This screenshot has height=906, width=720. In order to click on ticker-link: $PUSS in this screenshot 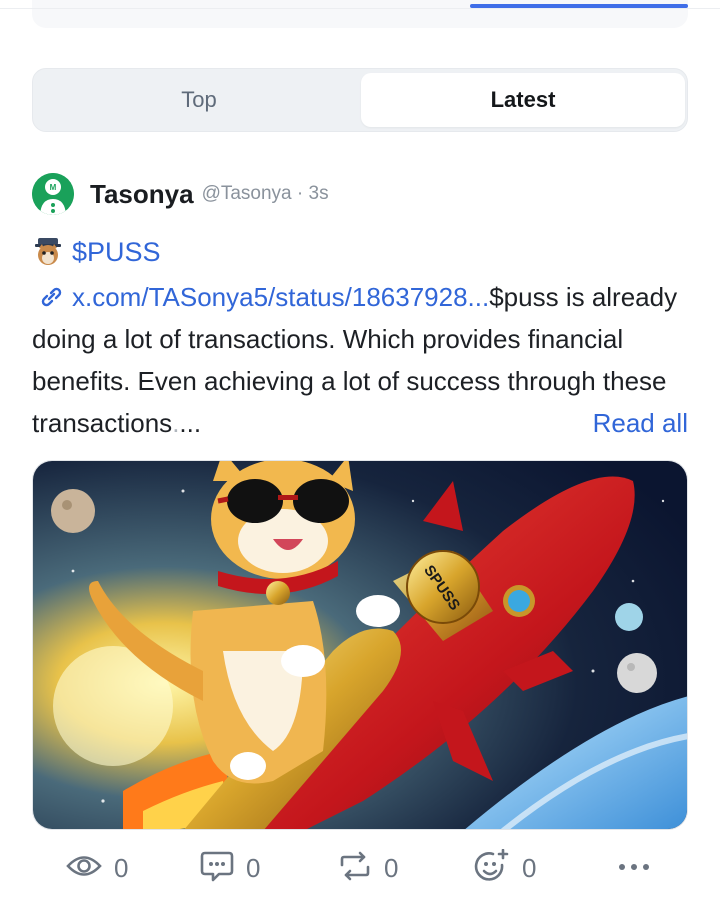, I will do `click(116, 252)`.